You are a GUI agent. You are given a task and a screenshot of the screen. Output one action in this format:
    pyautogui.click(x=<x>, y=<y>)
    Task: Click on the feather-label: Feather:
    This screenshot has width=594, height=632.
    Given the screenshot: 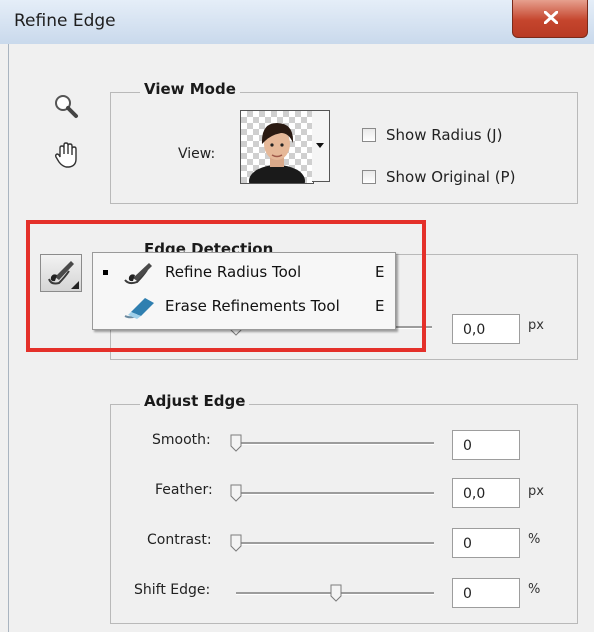 What is the action you would take?
    pyautogui.click(x=184, y=490)
    